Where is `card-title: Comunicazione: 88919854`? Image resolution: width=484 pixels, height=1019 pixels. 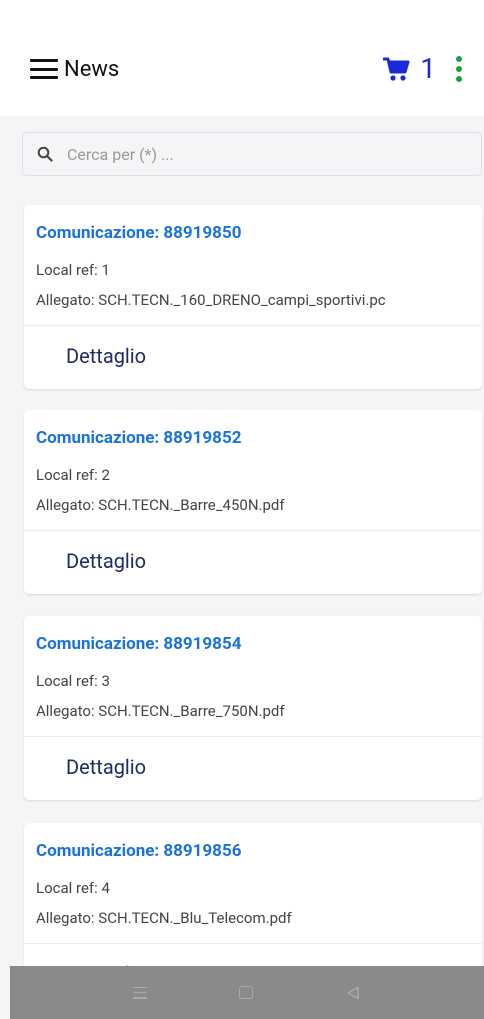
card-title: Comunicazione: 88919854 is located at coordinates (138, 644).